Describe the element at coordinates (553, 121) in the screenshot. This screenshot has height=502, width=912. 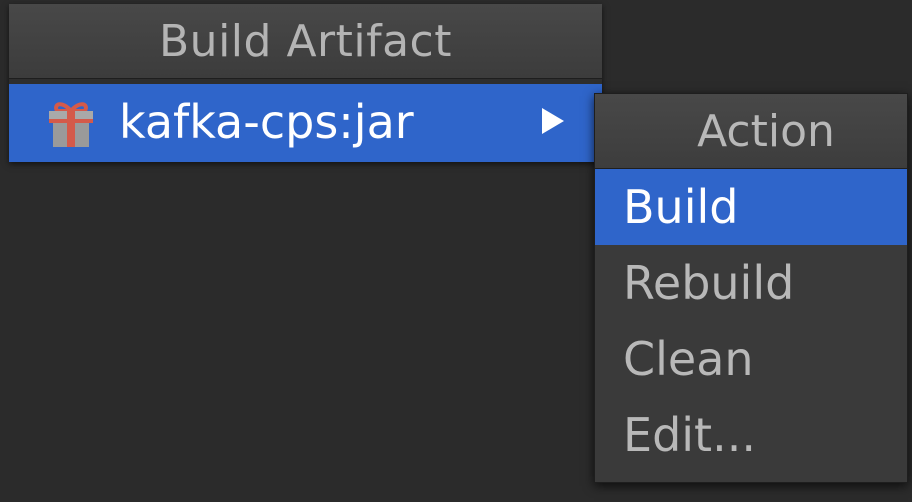
I see `submenu-arrow-icon` at that location.